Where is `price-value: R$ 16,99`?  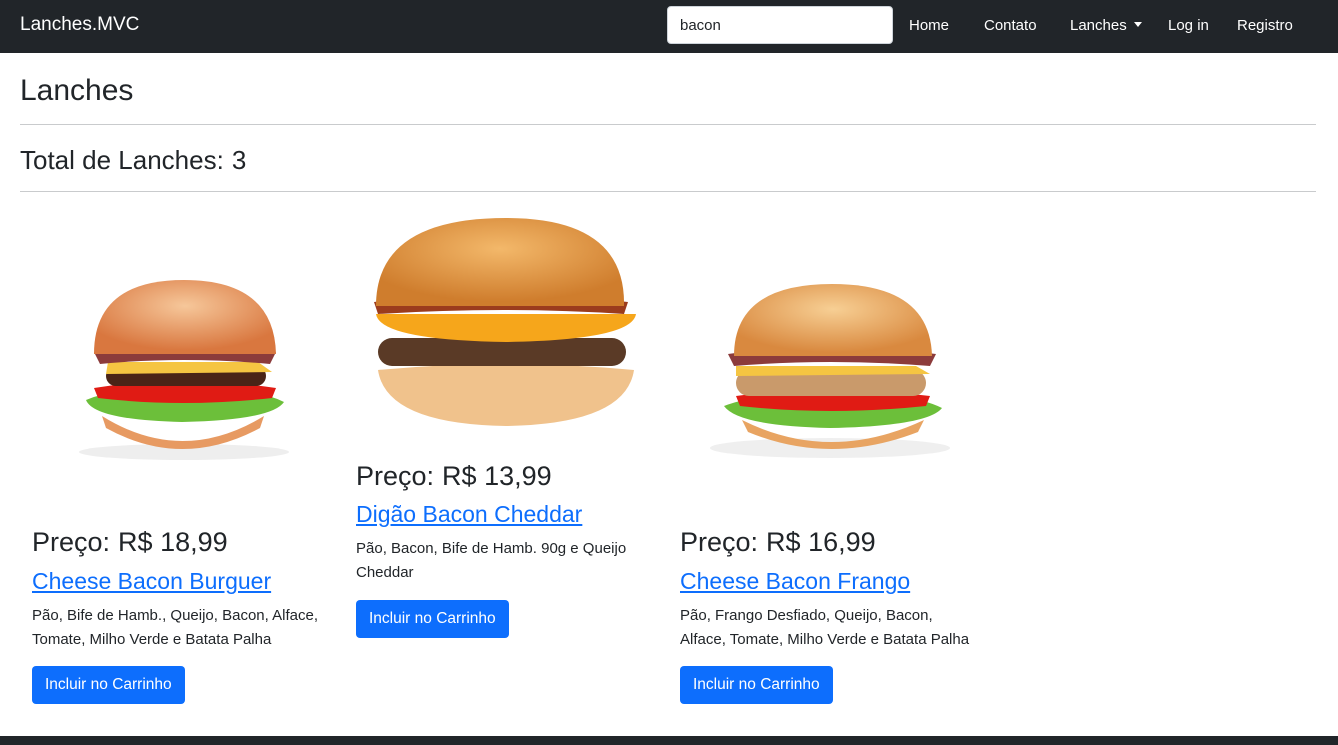
price-value: R$ 16,99 is located at coordinates (821, 542).